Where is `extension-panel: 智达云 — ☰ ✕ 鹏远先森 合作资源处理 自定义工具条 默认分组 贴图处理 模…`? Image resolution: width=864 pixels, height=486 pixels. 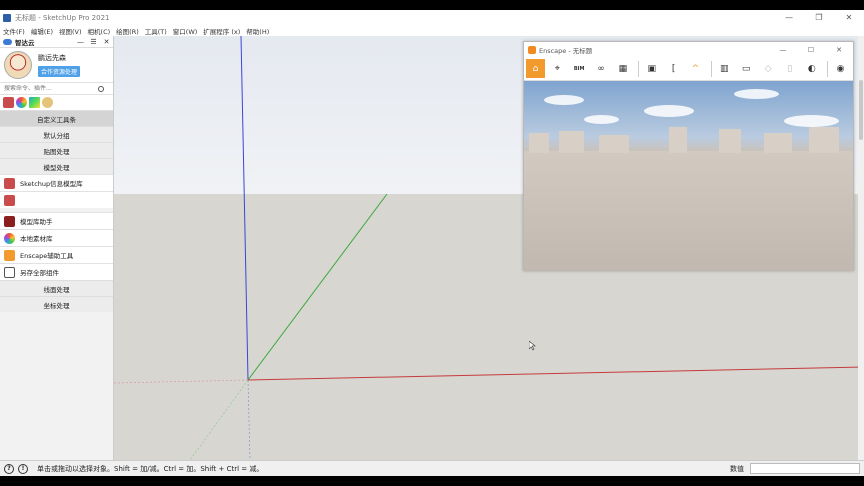 extension-panel: 智达云 — ☰ ✕ 鹏远先森 合作资源处理 自定义工具条 默认分组 贴图处理 模… is located at coordinates (57, 248).